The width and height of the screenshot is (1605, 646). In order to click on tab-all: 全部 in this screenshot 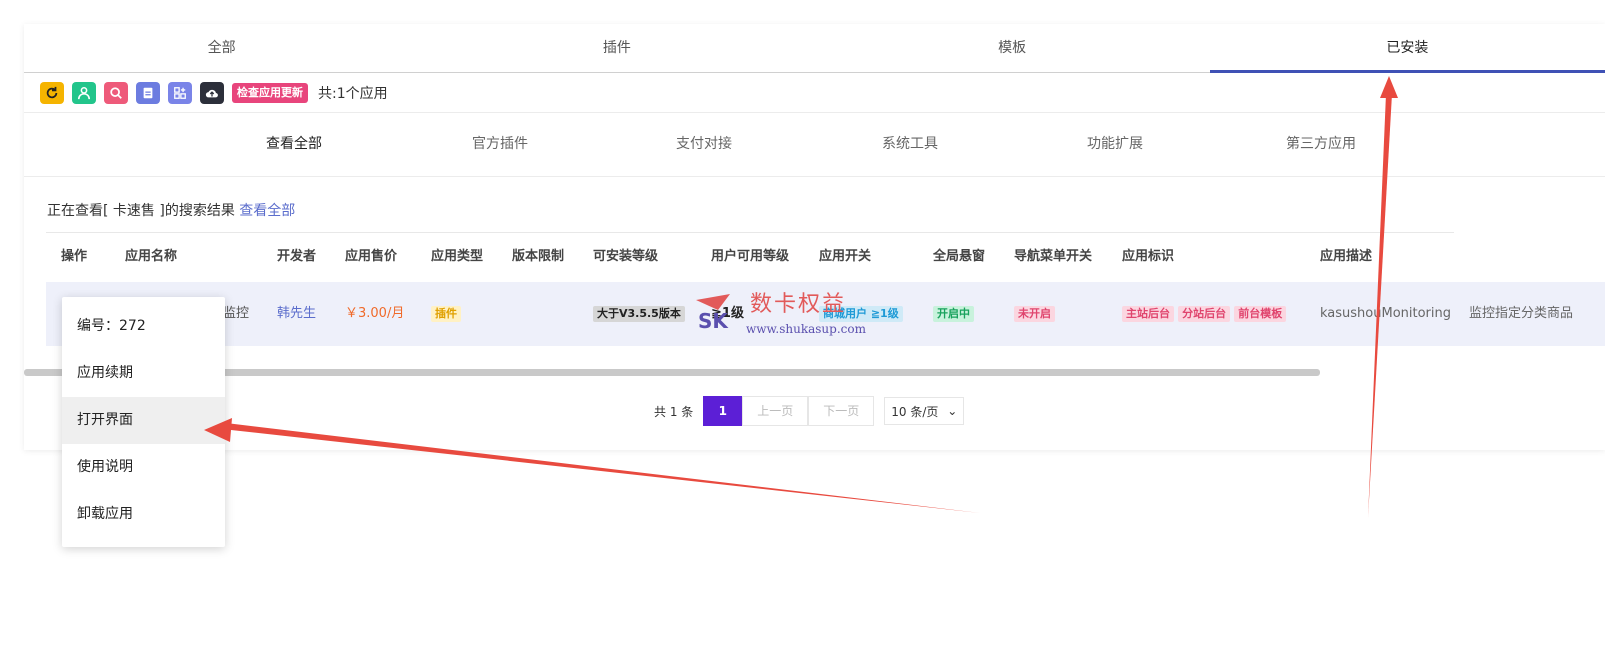, I will do `click(221, 48)`.